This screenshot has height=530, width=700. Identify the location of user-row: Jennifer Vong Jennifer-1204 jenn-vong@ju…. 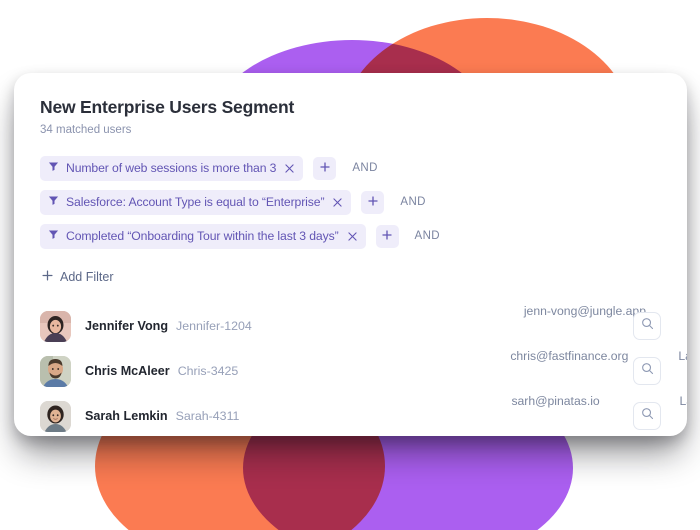
(350, 326).